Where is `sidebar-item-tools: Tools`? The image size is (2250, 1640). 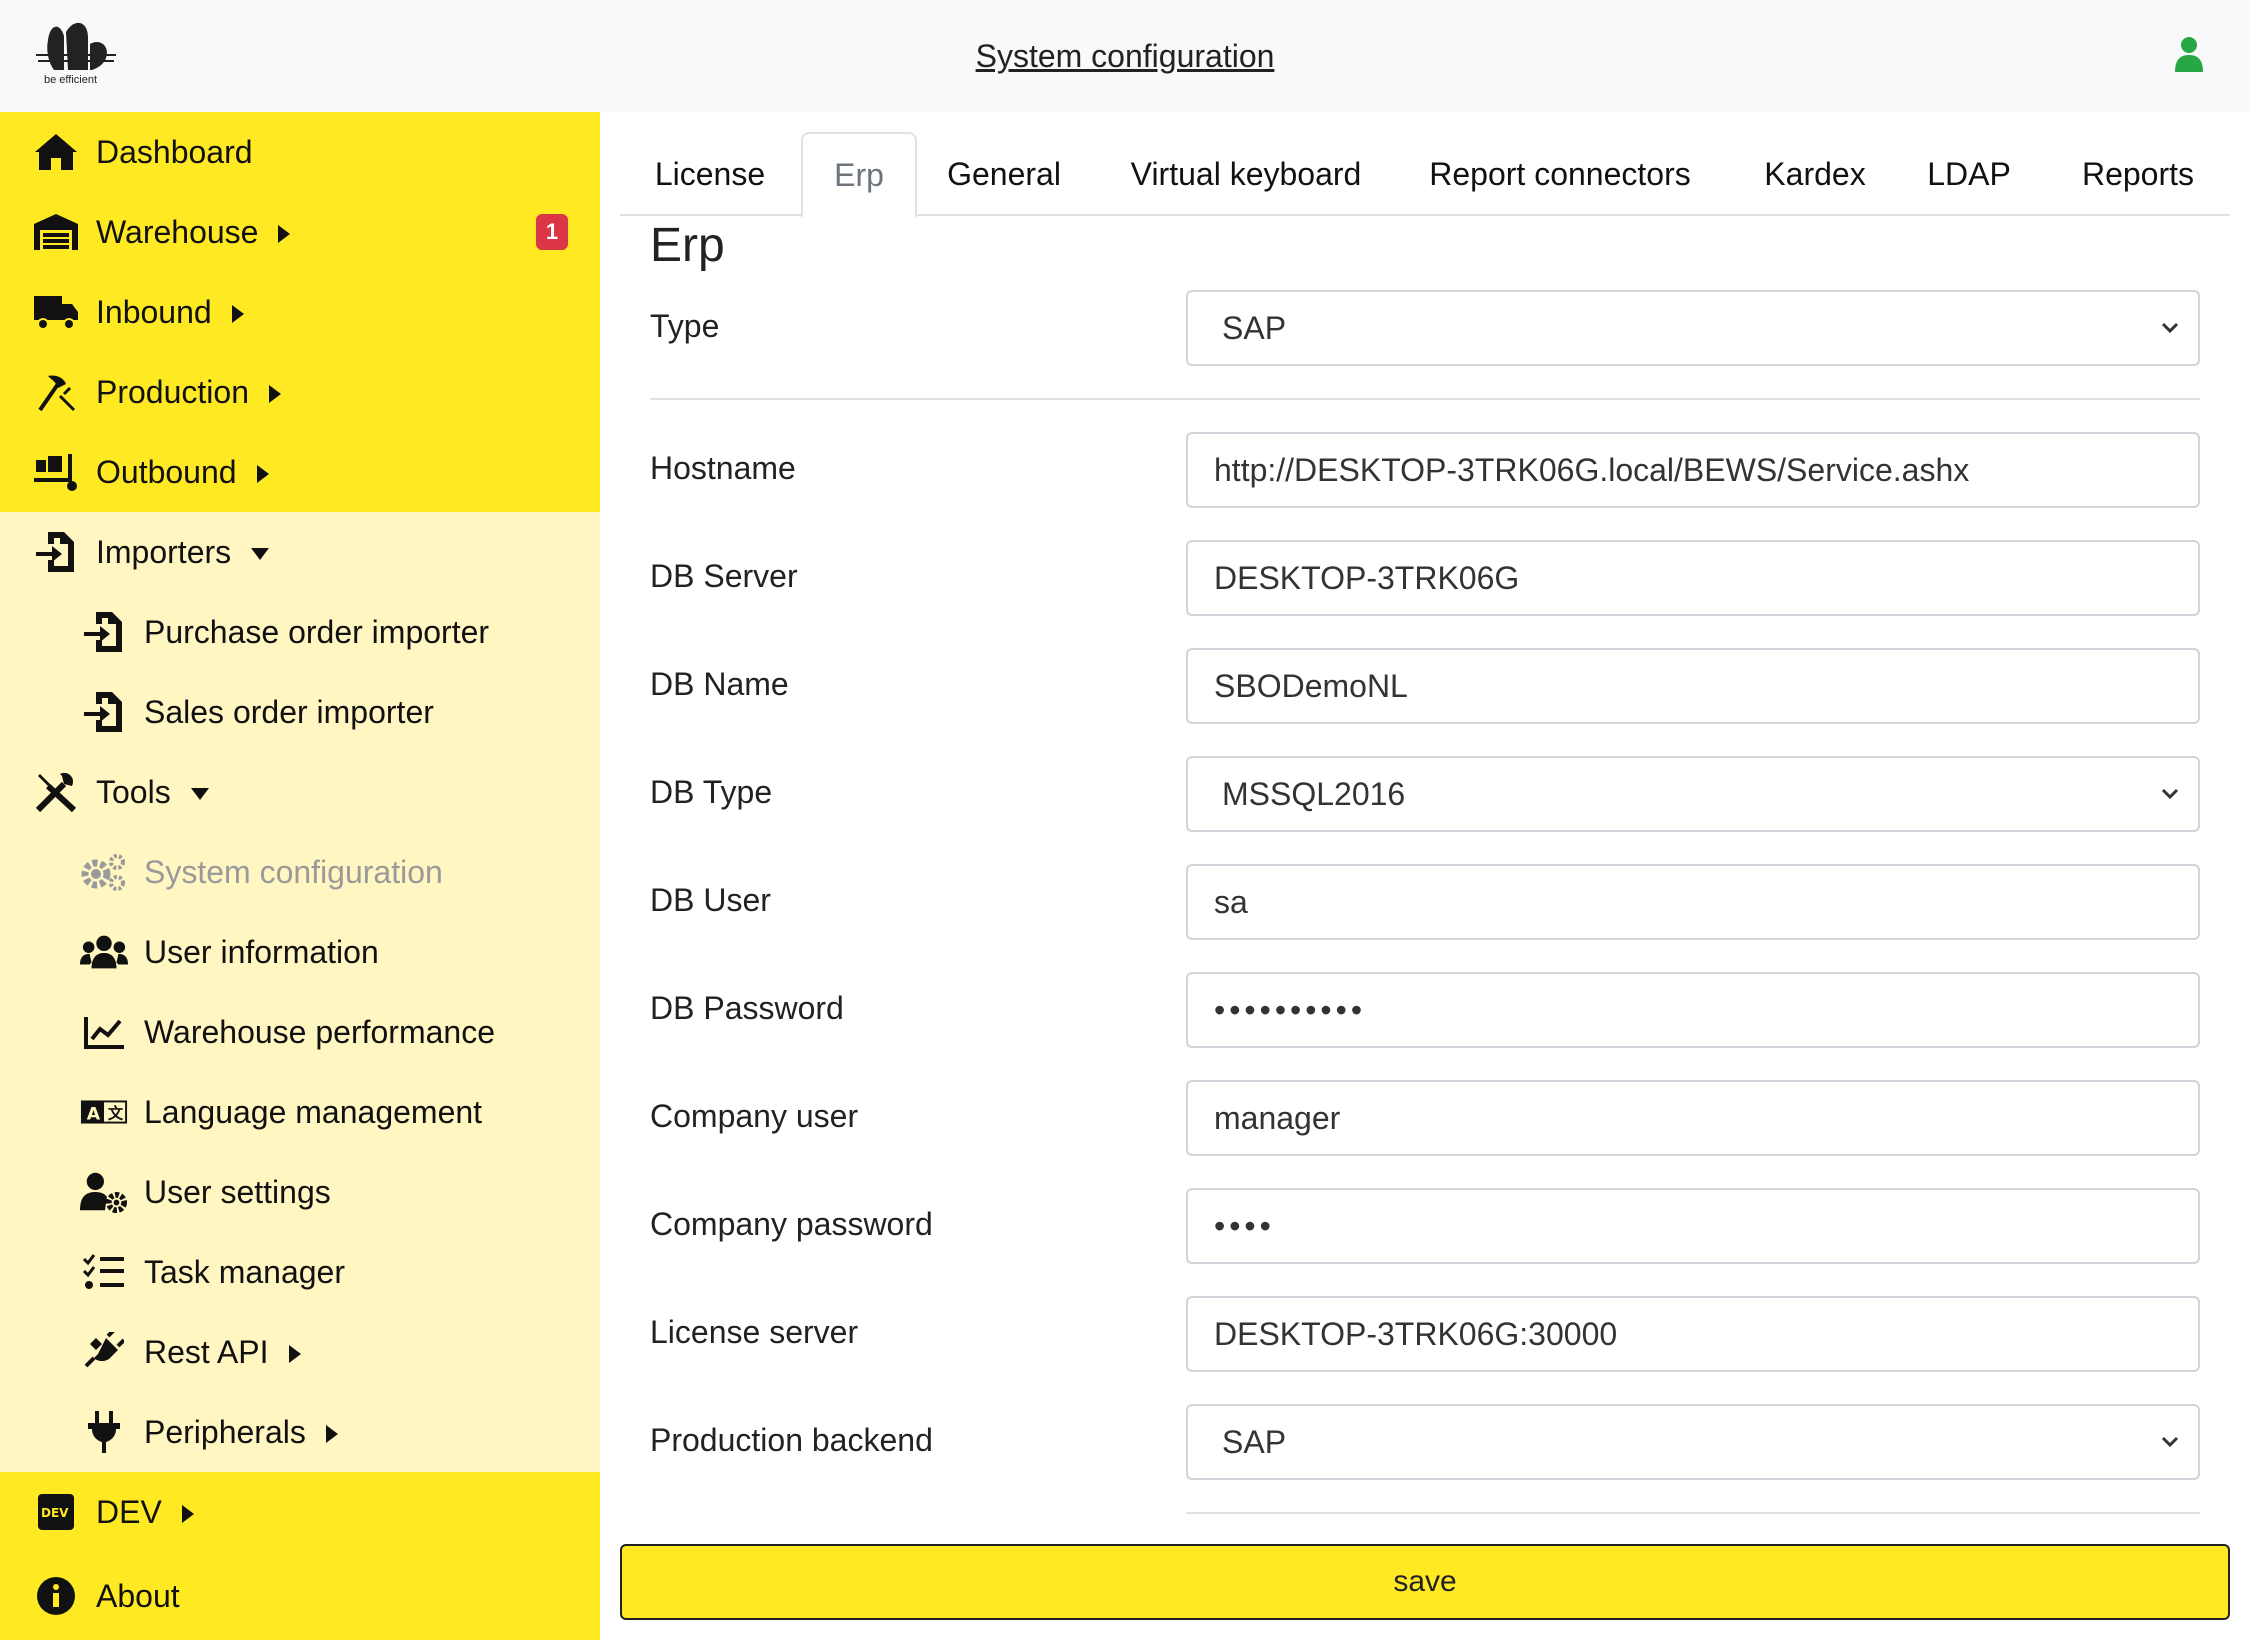
sidebar-item-tools: Tools is located at coordinates (300, 792).